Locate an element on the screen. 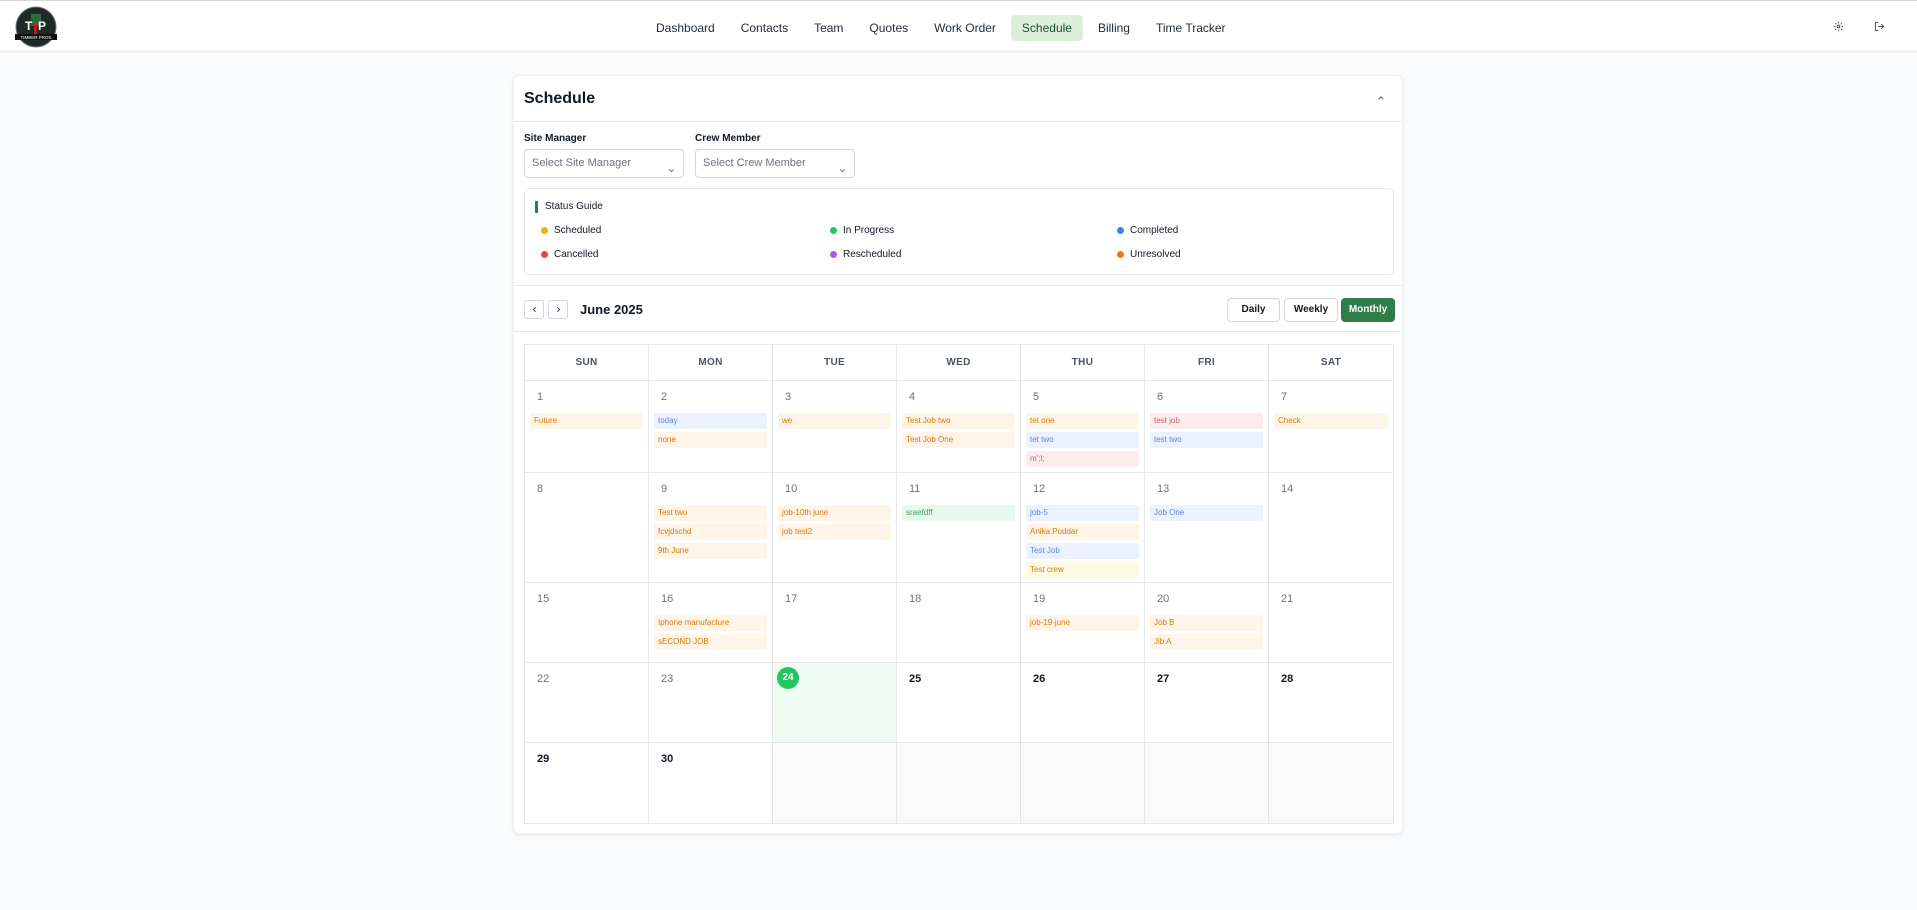  calendar-day-cell: 5 tet one tet two m';l; is located at coordinates (1083, 426).